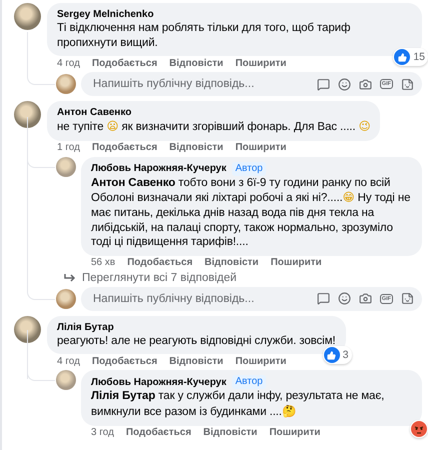 The width and height of the screenshot is (428, 450). I want to click on reaction-badge: 15, so click(410, 57).